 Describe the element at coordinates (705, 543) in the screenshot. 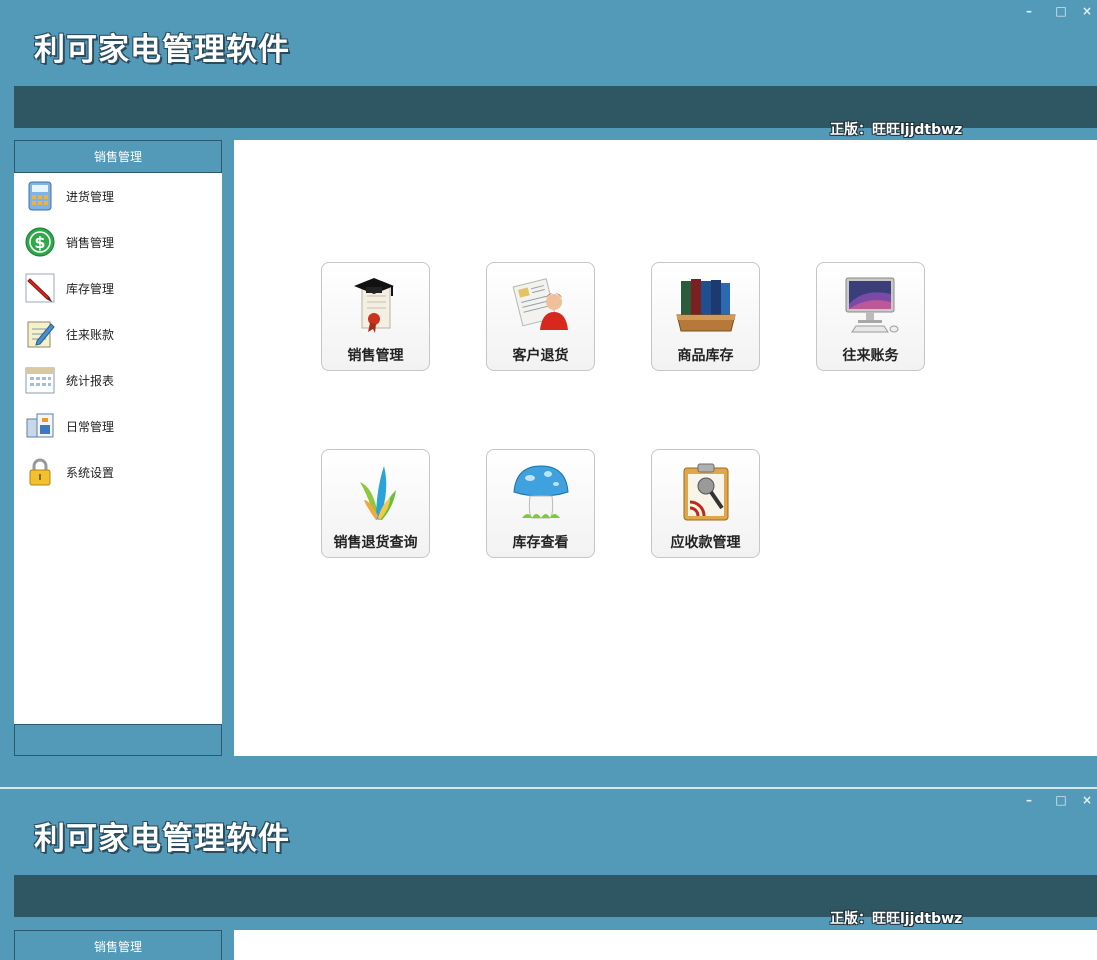

I see `tile-label: 应收款管理` at that location.